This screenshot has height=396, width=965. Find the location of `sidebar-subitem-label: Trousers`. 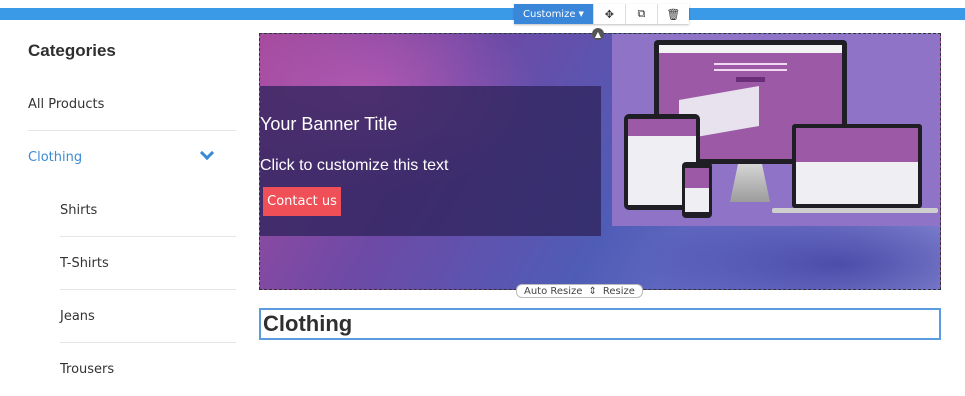

sidebar-subitem-label: Trousers is located at coordinates (87, 369).